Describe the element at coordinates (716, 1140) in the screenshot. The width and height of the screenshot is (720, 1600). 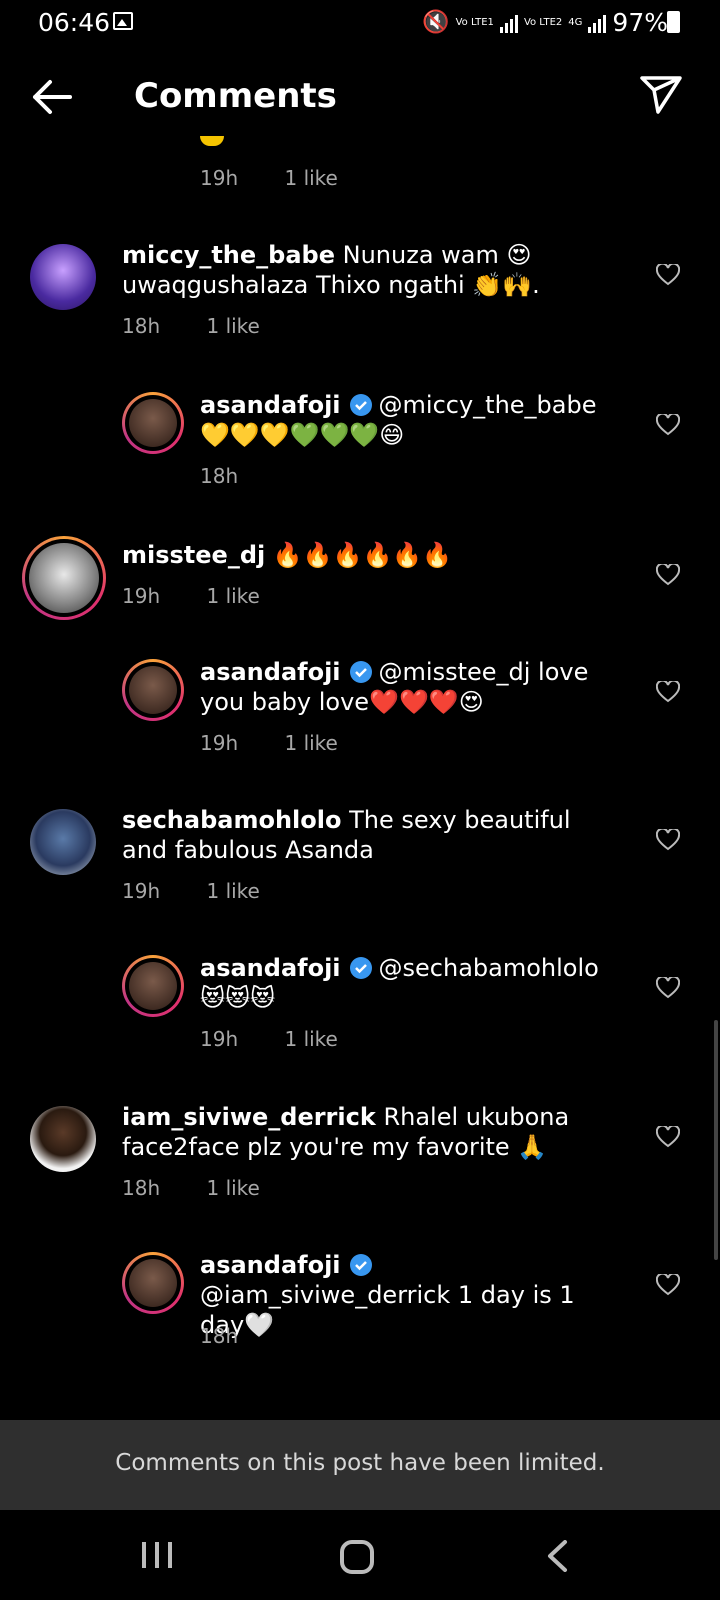
I see `scrollbar` at that location.